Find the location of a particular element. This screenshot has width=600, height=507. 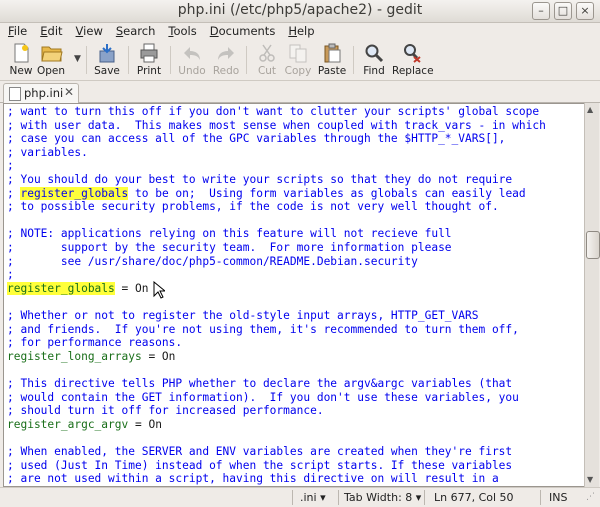

code-line: register_long_arrays = On is located at coordinates (91, 357).